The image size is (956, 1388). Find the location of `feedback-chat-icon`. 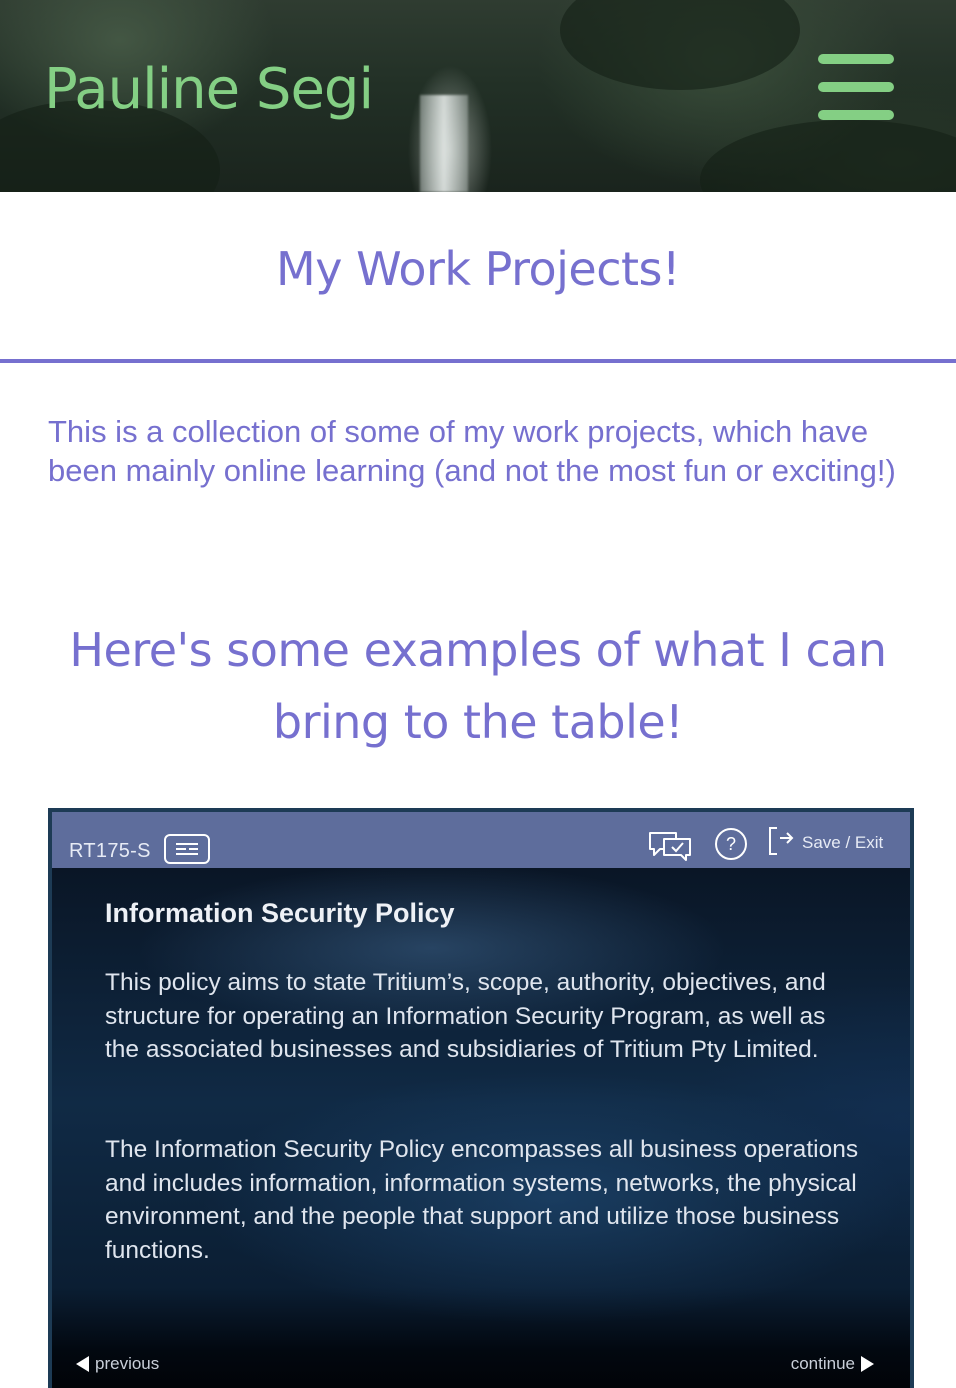

feedback-chat-icon is located at coordinates (671, 846).